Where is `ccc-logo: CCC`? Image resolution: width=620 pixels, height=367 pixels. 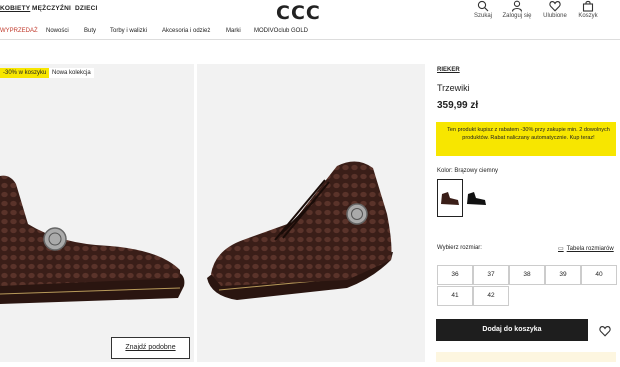
ccc-logo: CCC is located at coordinates (298, 13).